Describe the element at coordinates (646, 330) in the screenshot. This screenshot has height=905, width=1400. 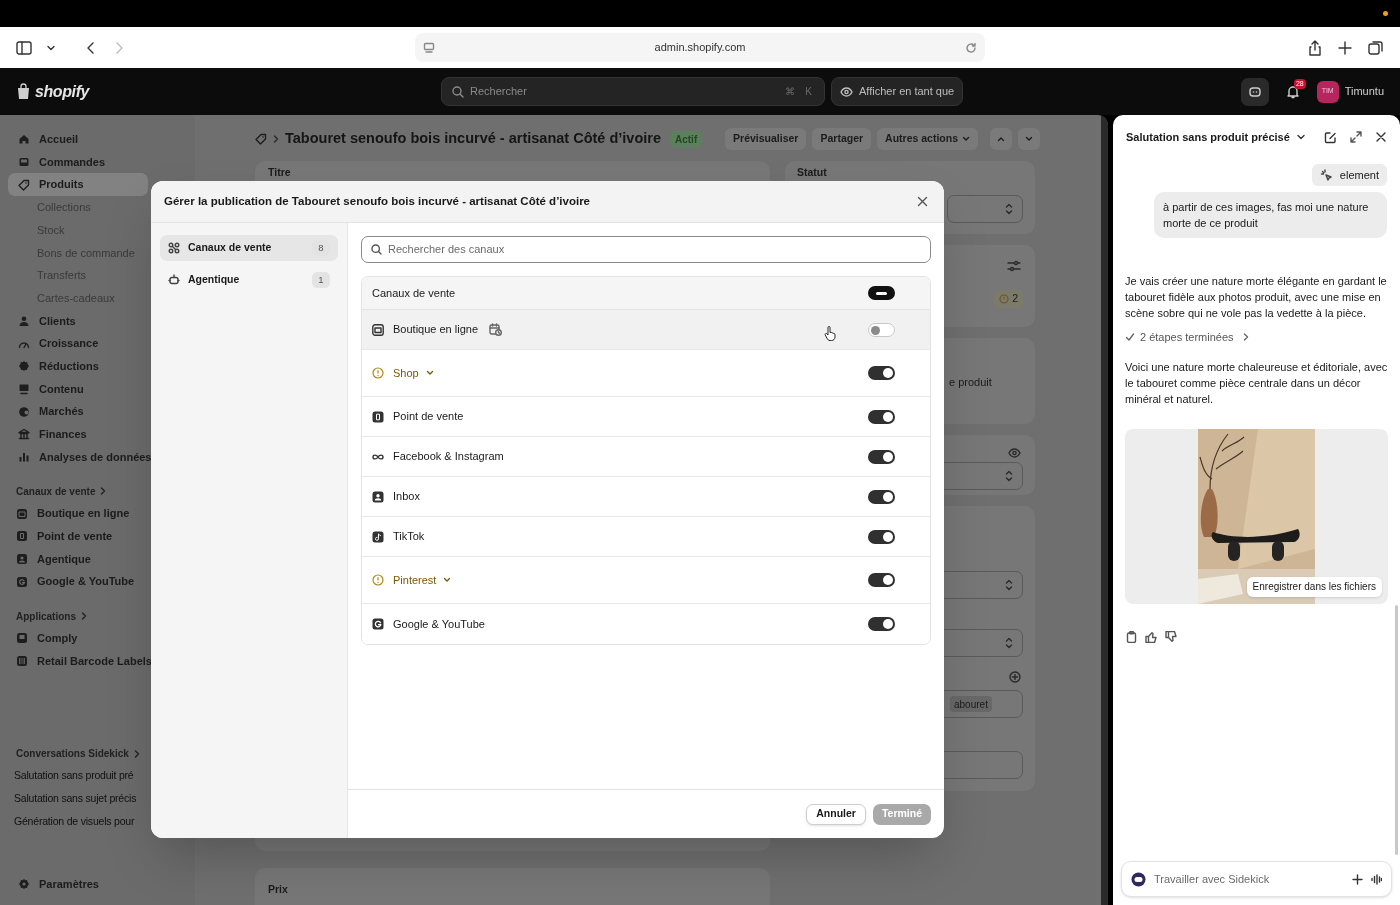
I see `channel-row: Boutique en ligne` at that location.